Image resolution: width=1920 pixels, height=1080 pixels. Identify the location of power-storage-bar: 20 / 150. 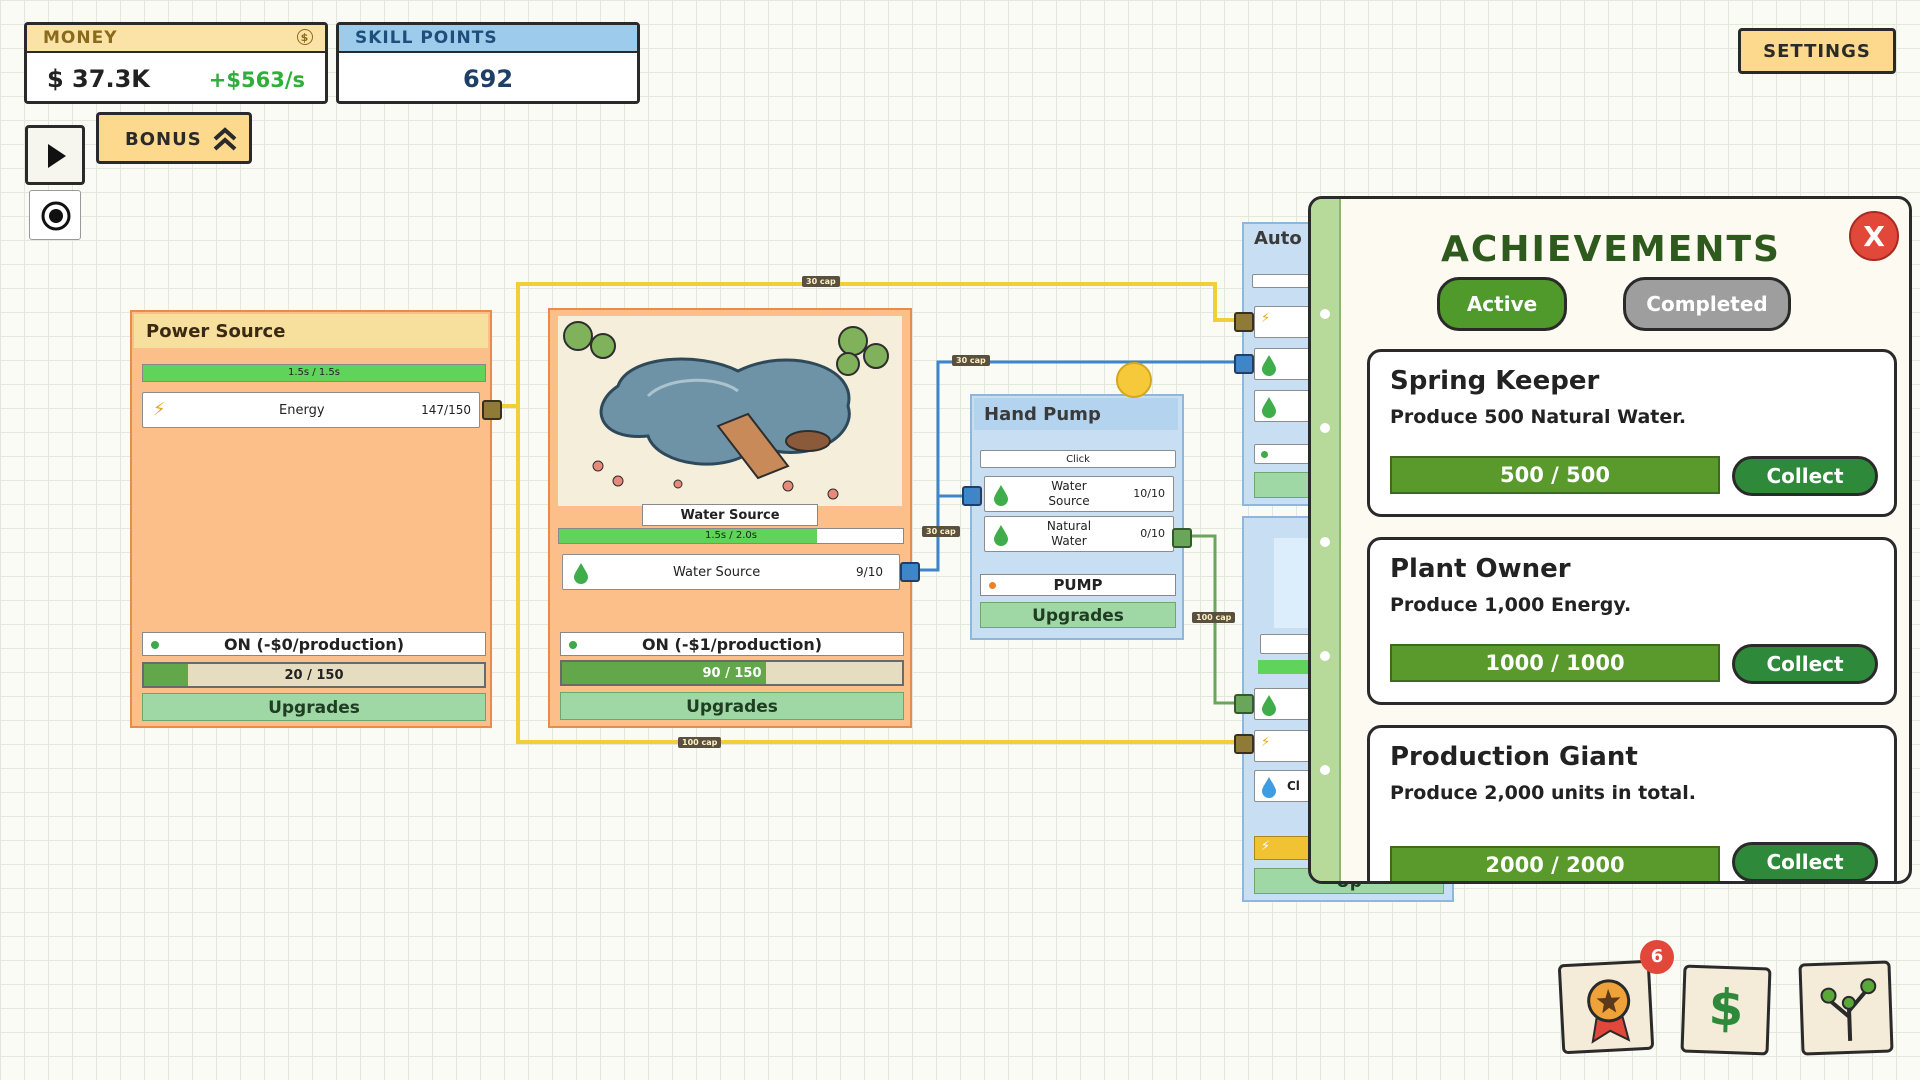
(314, 675).